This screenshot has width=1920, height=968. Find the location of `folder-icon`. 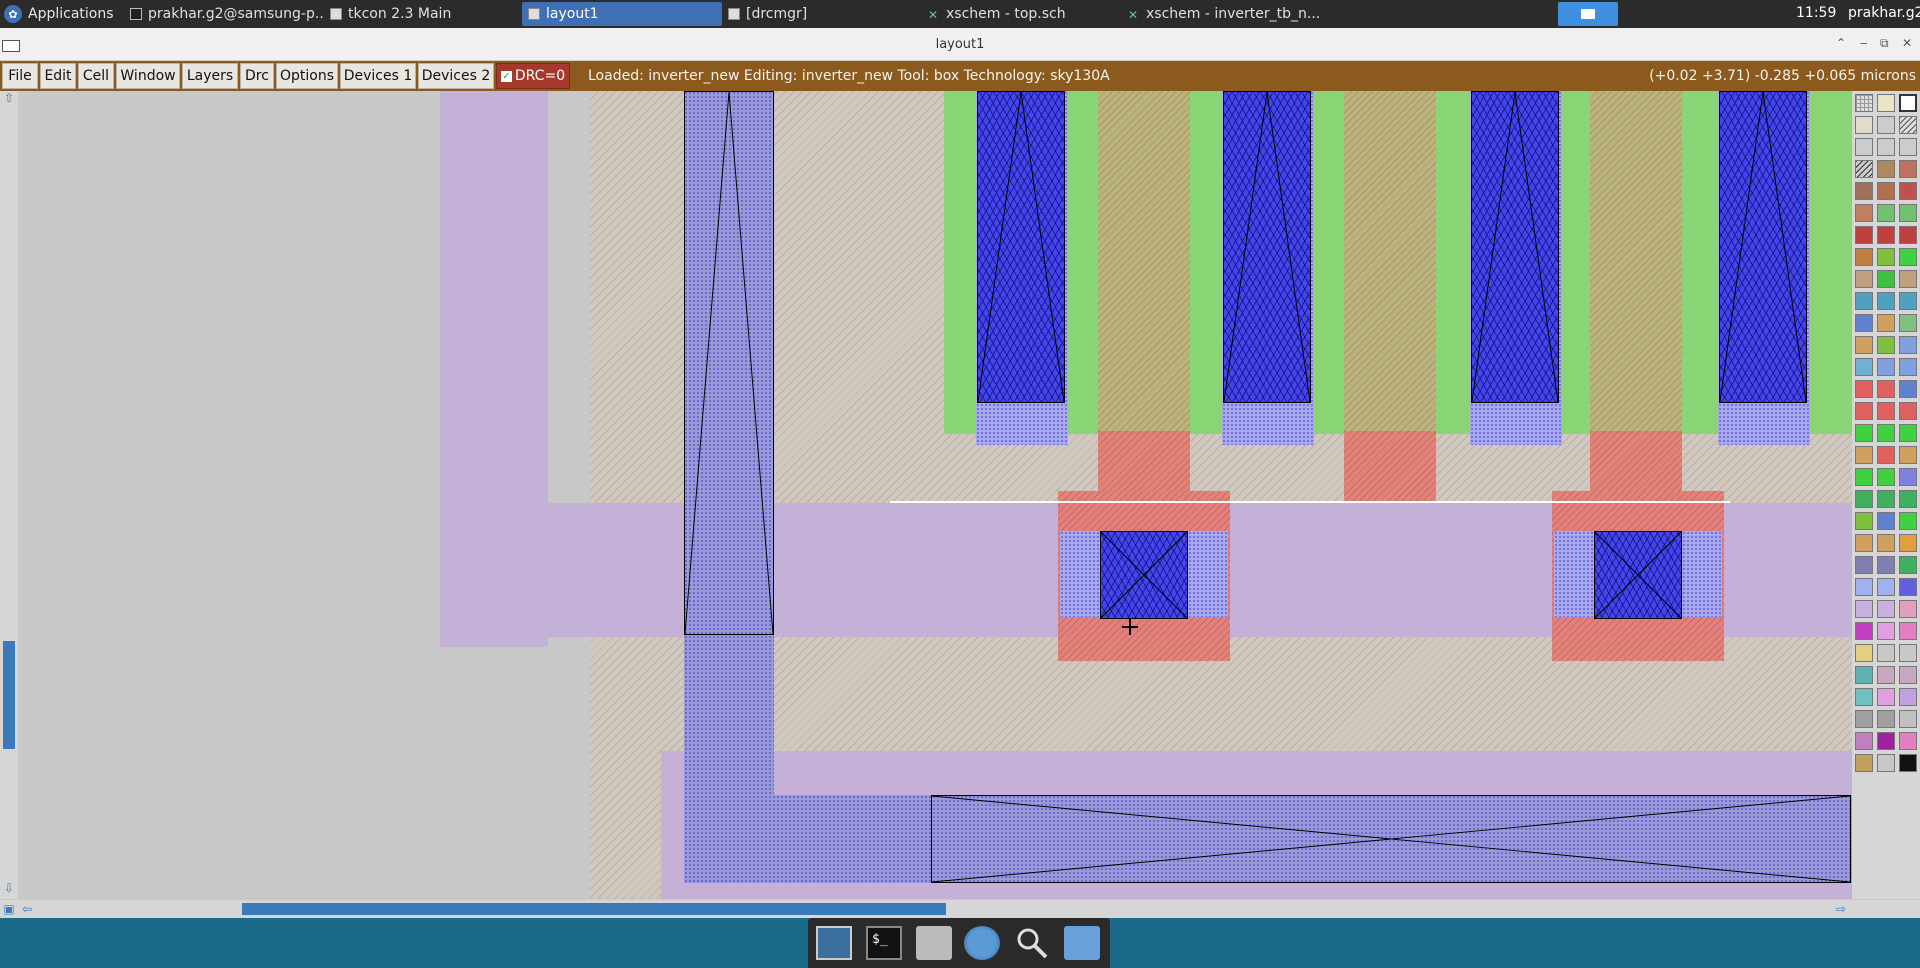

folder-icon is located at coordinates (1082, 943).